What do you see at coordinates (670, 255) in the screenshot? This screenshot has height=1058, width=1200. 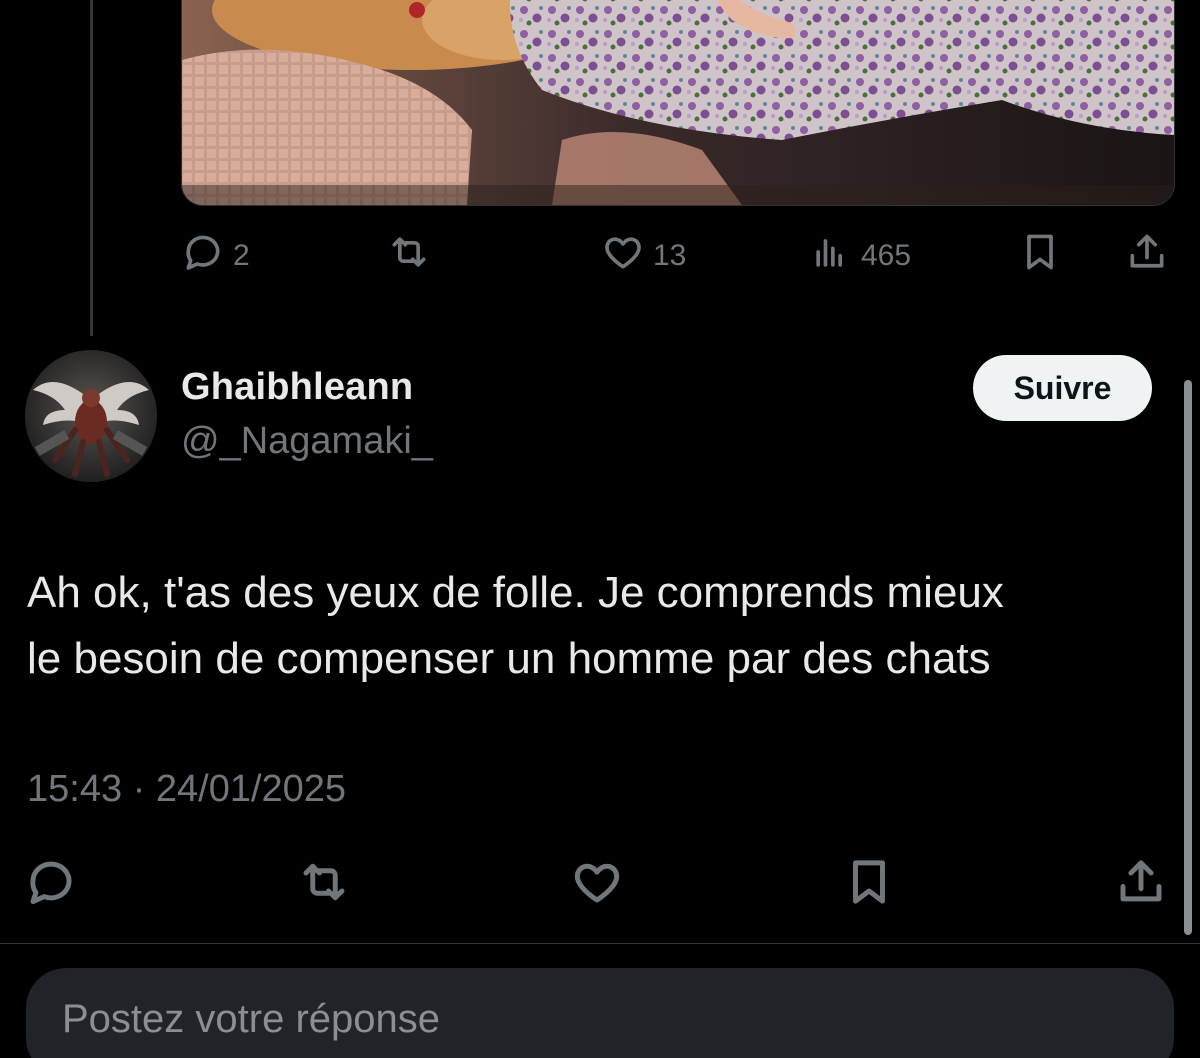 I see `like-count: 13` at bounding box center [670, 255].